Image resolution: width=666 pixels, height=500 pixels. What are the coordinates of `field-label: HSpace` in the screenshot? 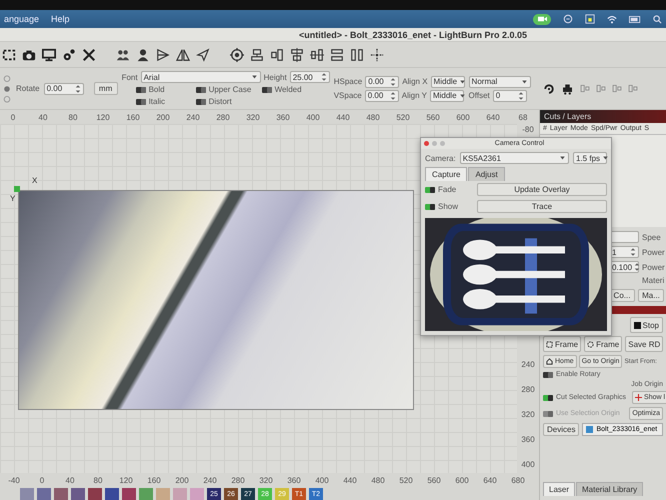 It's located at (348, 81).